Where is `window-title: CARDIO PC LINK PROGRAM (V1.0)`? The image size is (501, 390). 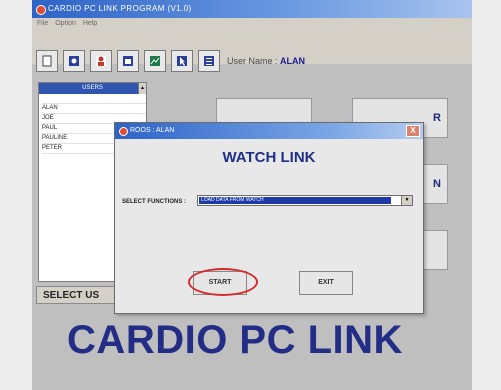 window-title: CARDIO PC LINK PROGRAM (V1.0) is located at coordinates (120, 8).